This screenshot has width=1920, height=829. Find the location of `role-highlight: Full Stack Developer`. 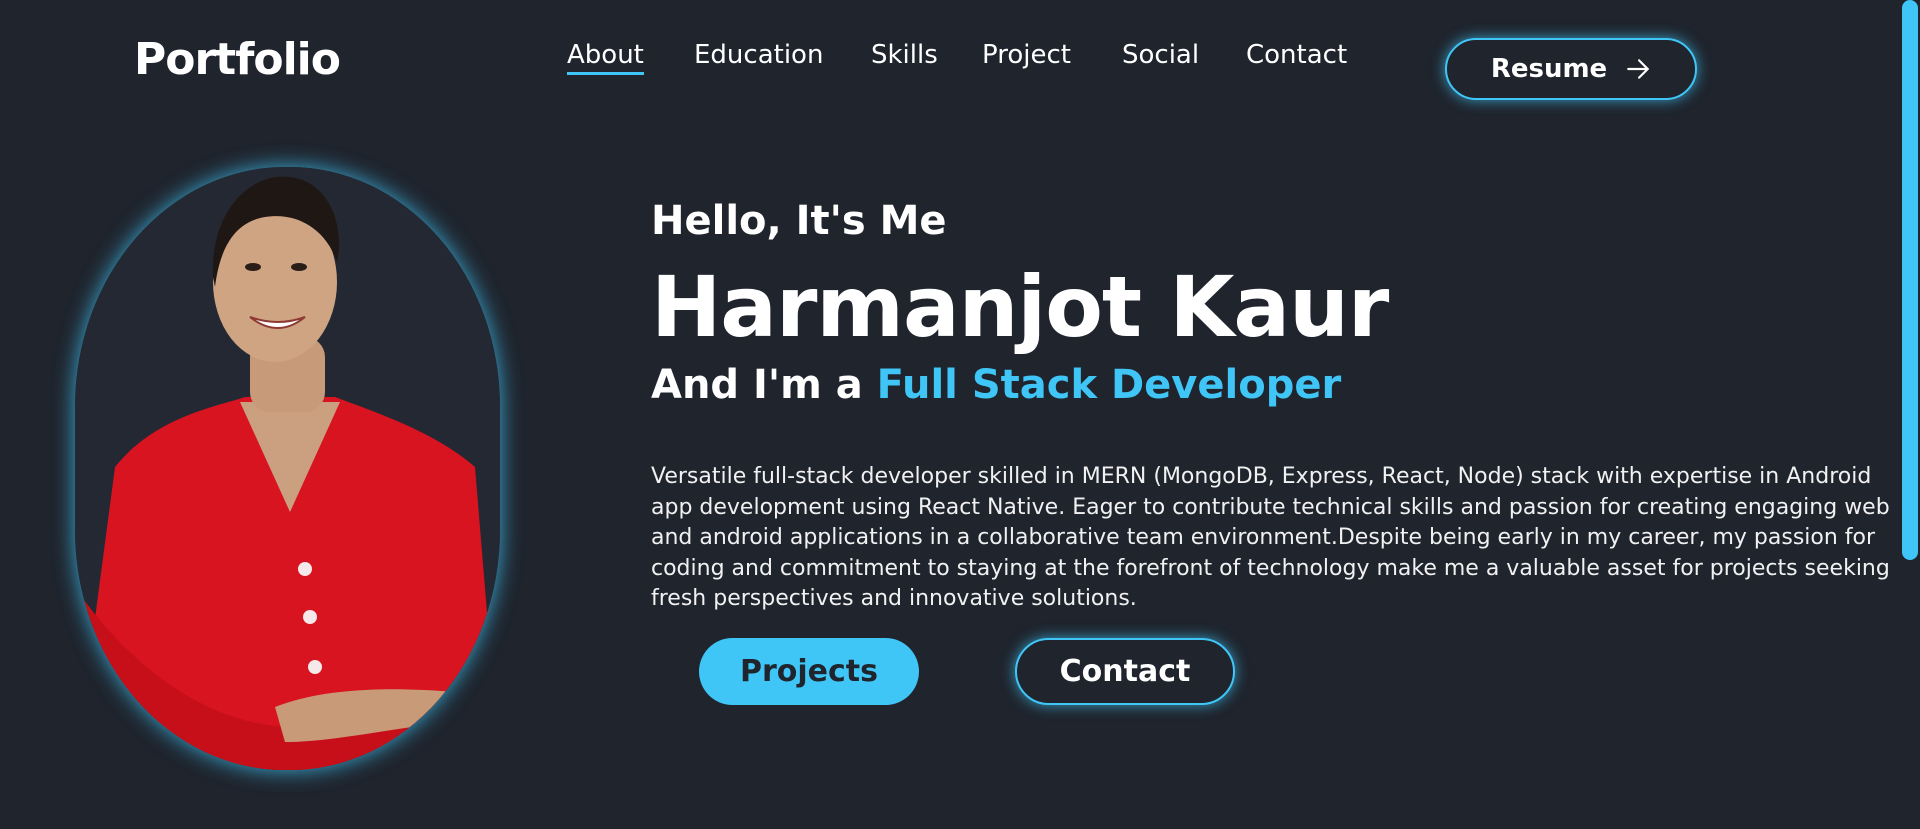

role-highlight: Full Stack Developer is located at coordinates (1109, 385).